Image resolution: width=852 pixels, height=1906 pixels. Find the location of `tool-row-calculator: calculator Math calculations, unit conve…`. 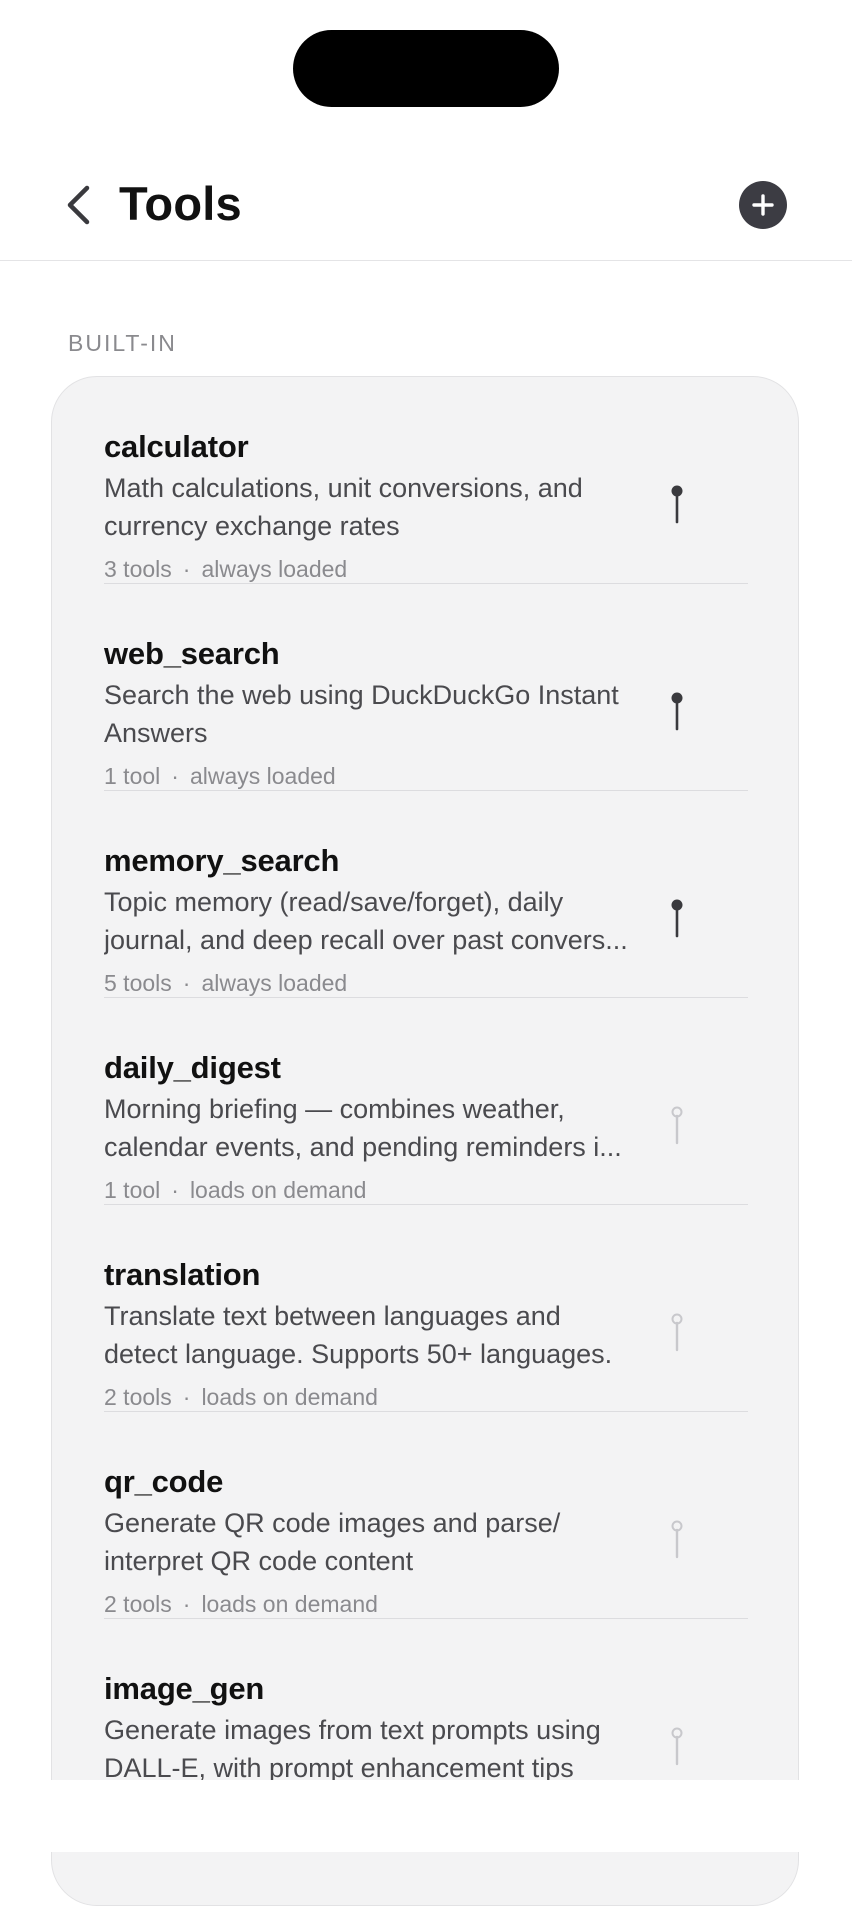

tool-row-calculator: calculator Math calculations, unit conve… is located at coordinates (426, 480).